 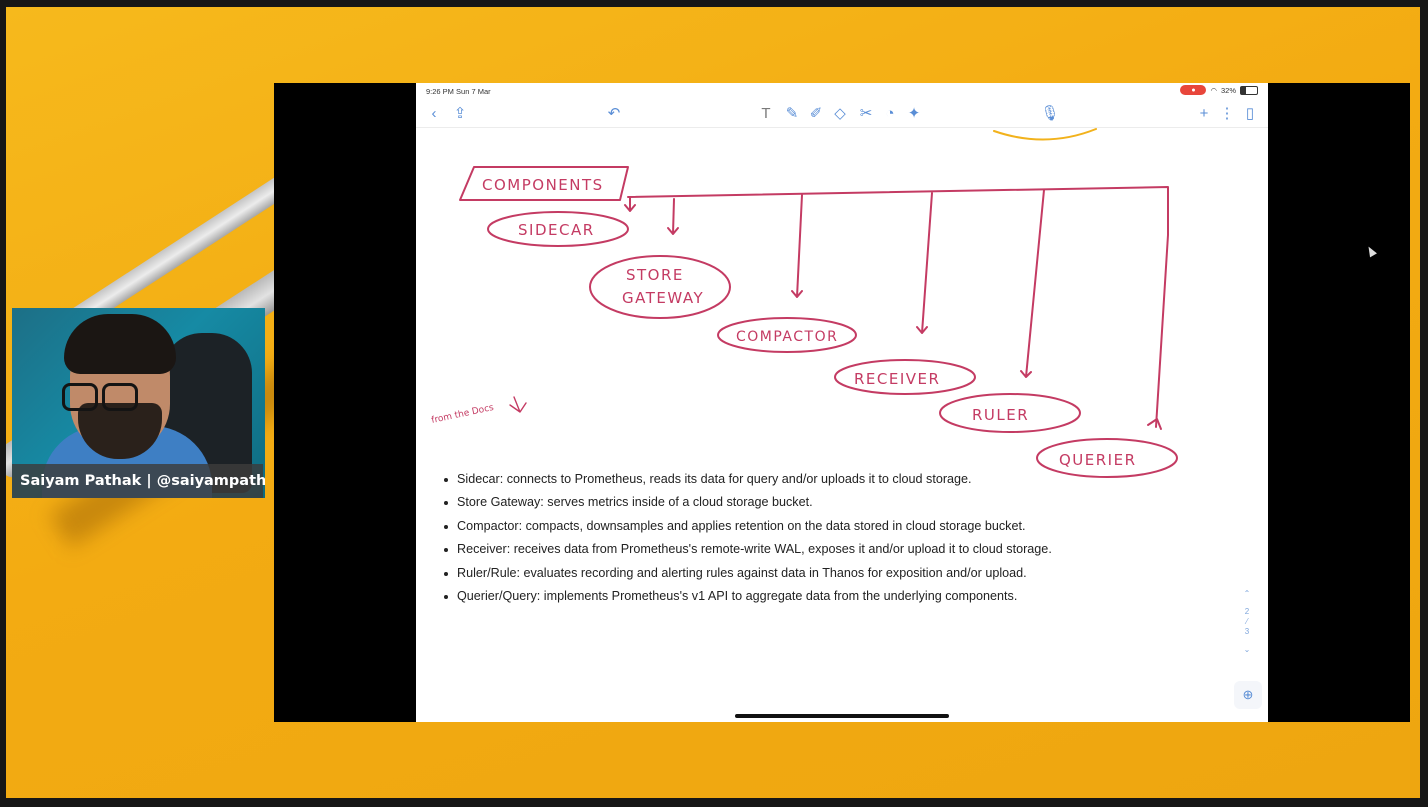 What do you see at coordinates (797, 246) in the screenshot?
I see `arrow-compactor` at bounding box center [797, 246].